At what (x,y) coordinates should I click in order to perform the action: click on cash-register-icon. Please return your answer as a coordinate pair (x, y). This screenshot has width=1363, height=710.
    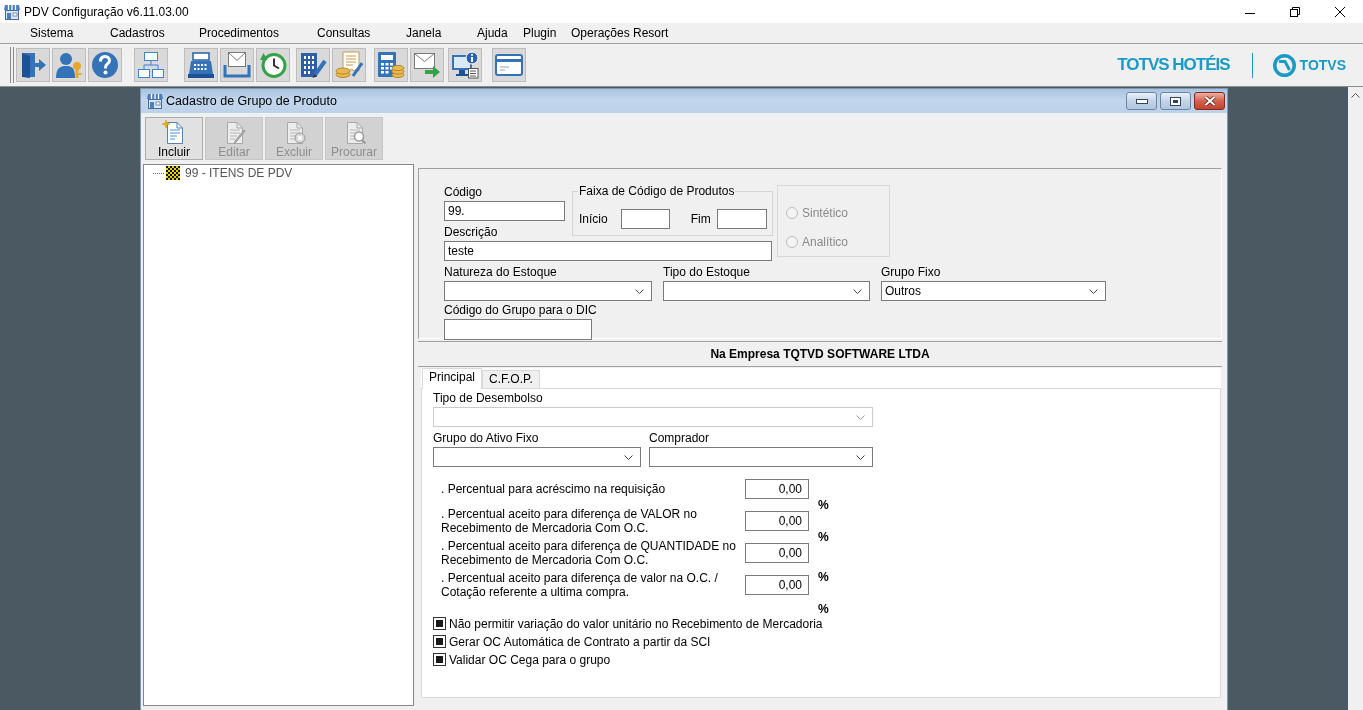
    Looking at the image, I should click on (201, 65).